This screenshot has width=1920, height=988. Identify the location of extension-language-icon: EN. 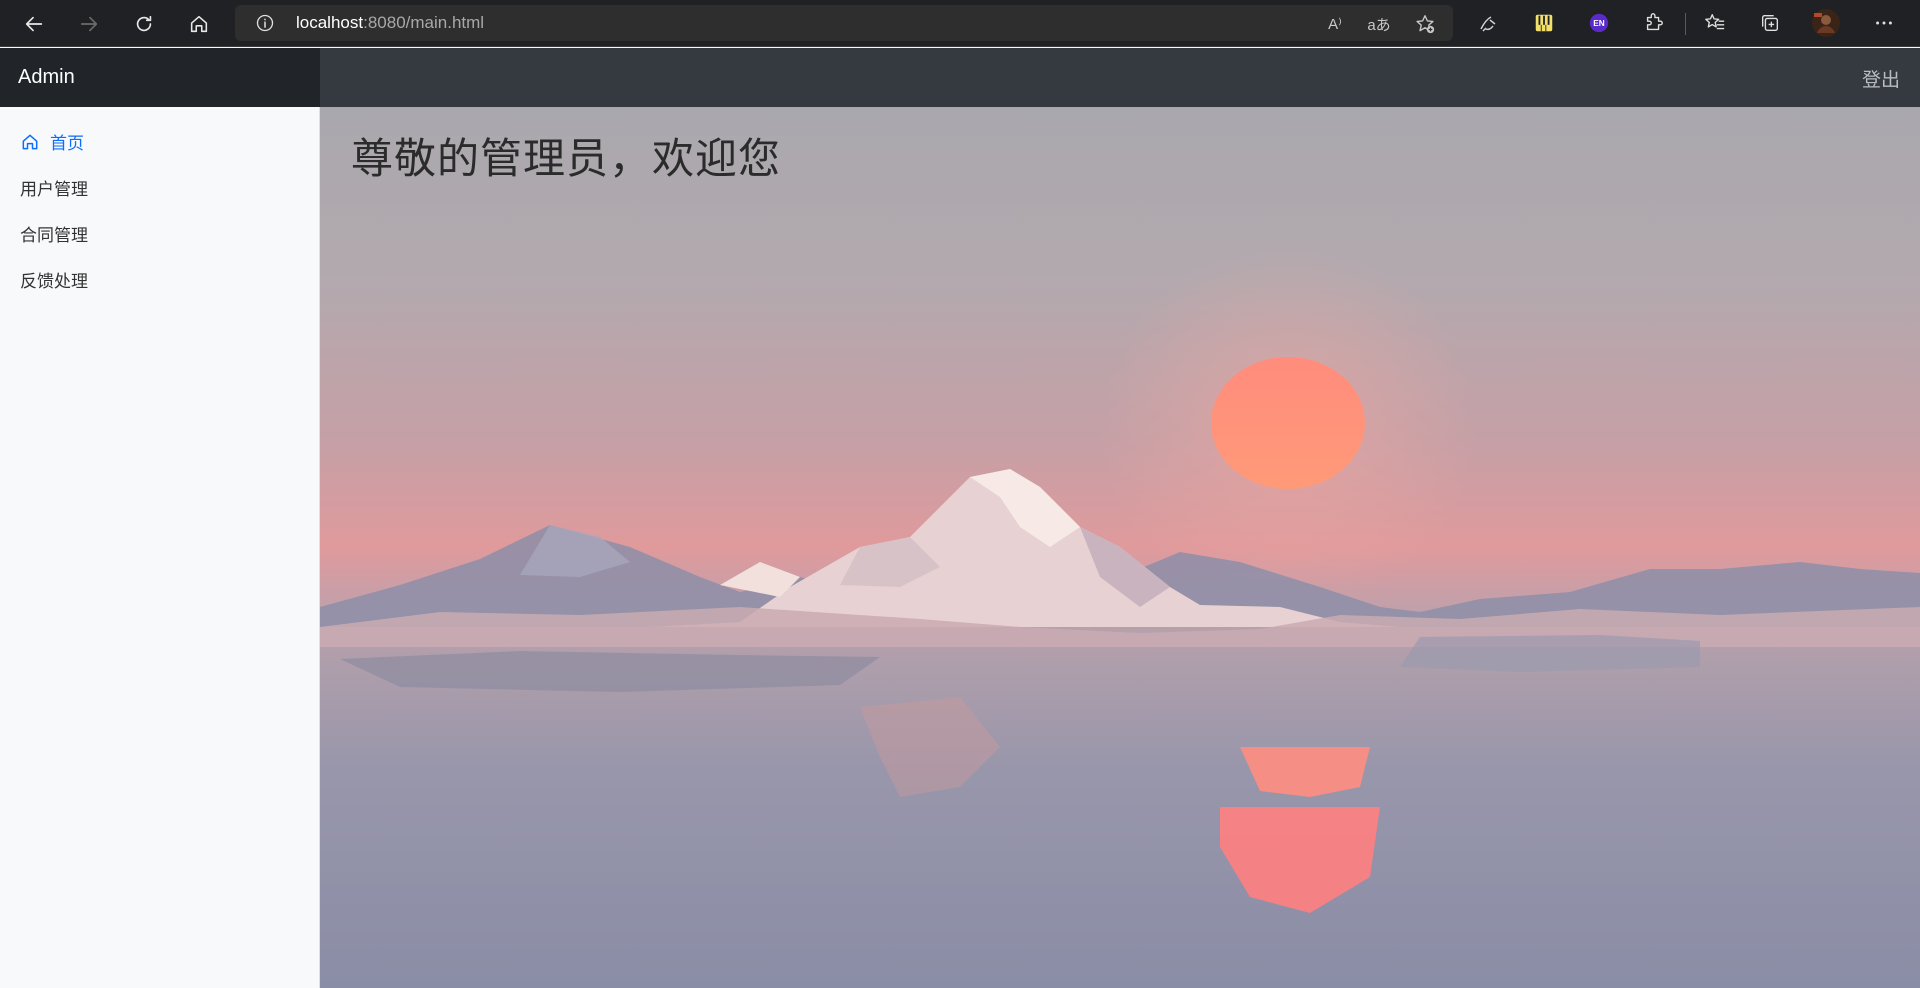
(1599, 23).